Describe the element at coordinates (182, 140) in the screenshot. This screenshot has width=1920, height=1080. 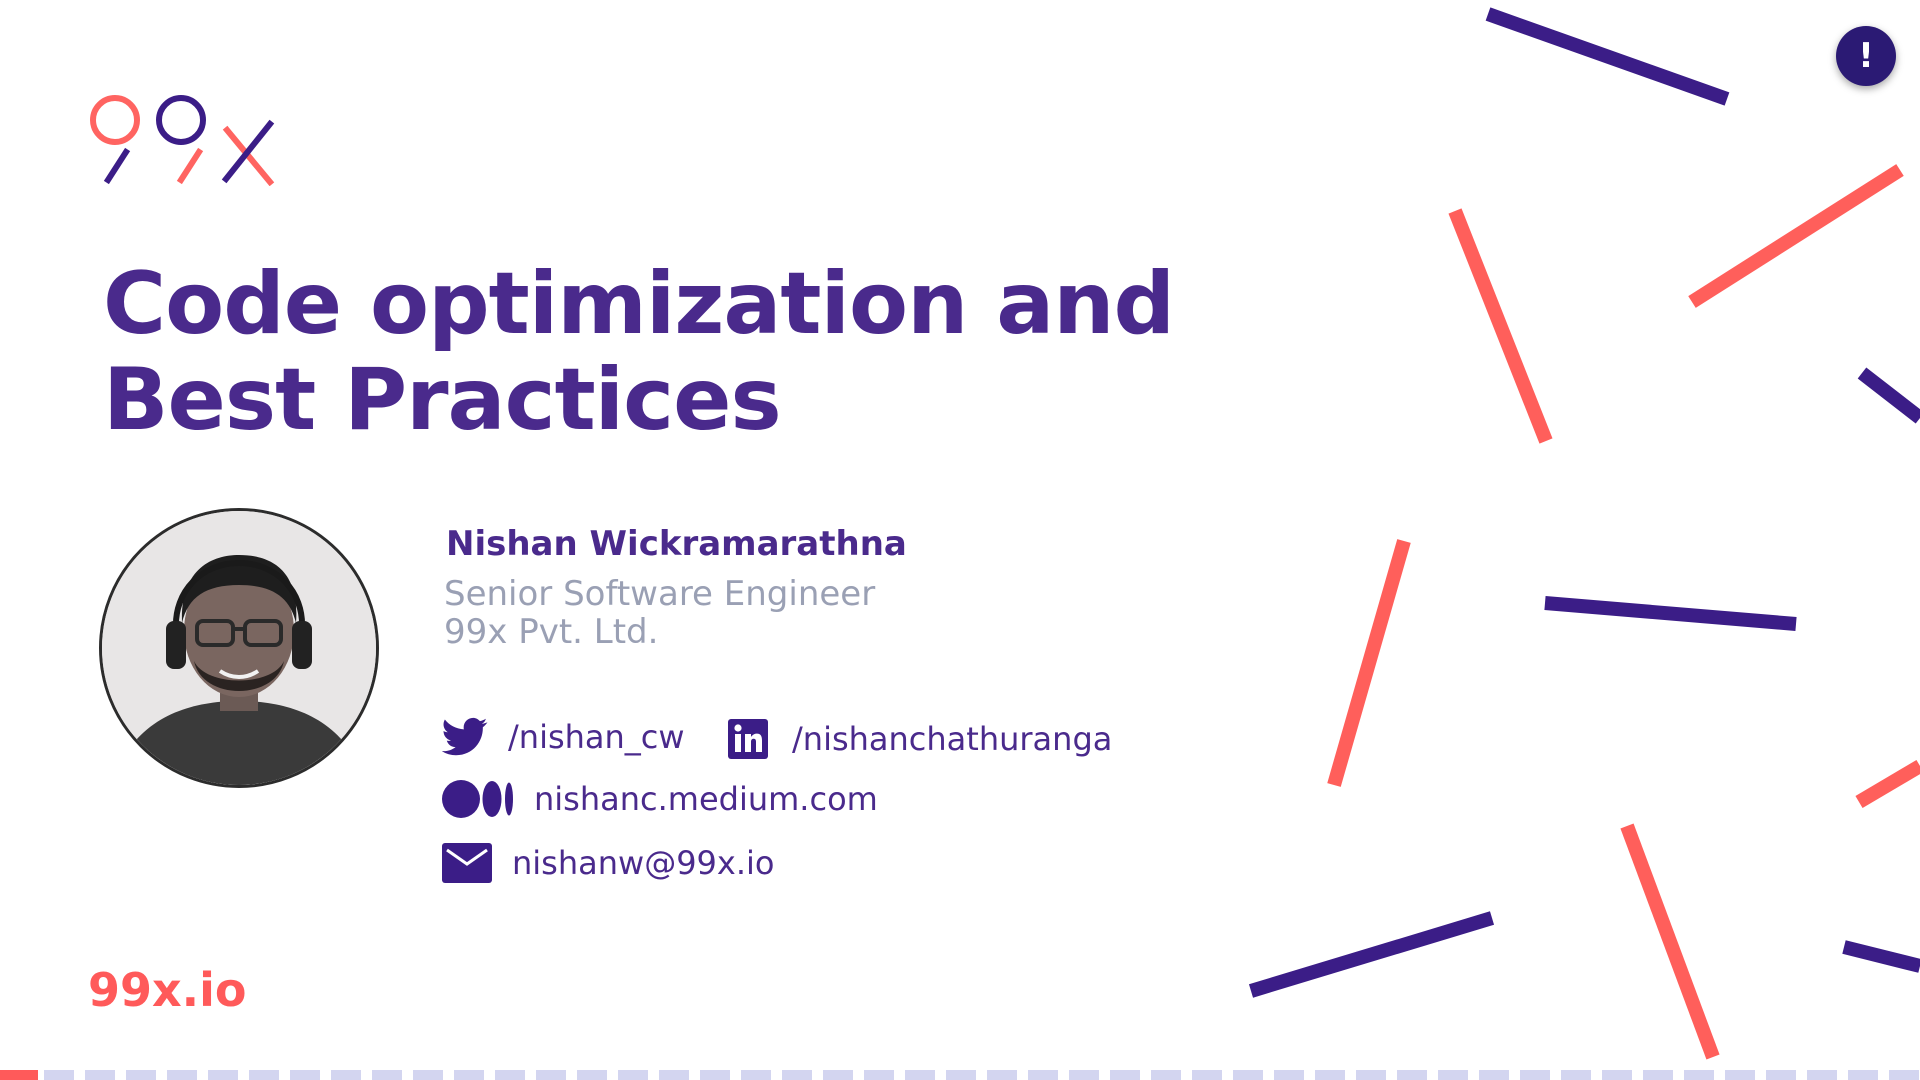
I see `company-logo` at that location.